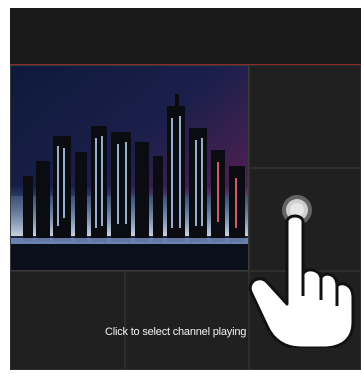  What do you see at coordinates (176, 332) in the screenshot?
I see `instruction-text: Click to select channel playing` at bounding box center [176, 332].